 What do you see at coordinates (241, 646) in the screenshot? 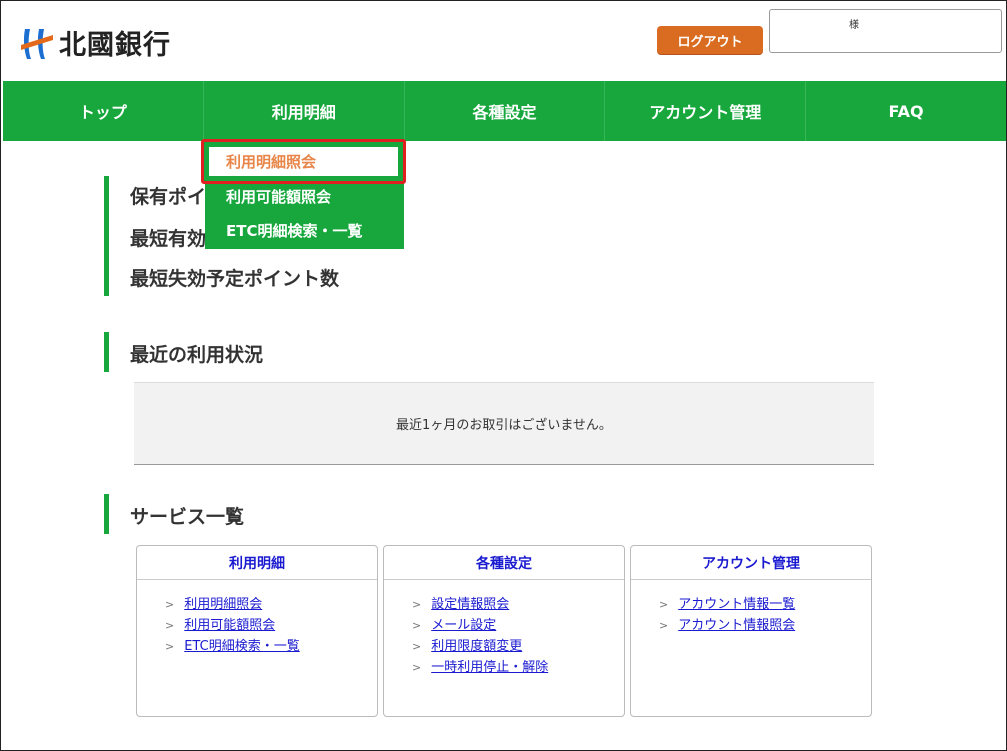
I see `link-etc-search: ETC明細検索・一覧` at bounding box center [241, 646].